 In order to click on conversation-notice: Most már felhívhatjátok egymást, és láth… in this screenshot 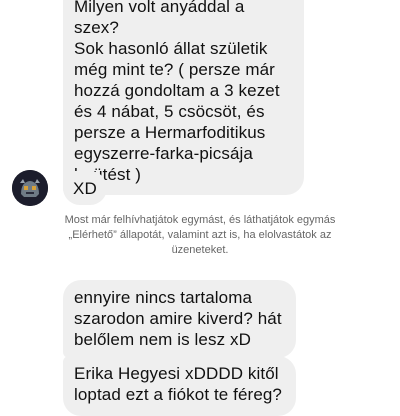, I will do `click(200, 235)`.